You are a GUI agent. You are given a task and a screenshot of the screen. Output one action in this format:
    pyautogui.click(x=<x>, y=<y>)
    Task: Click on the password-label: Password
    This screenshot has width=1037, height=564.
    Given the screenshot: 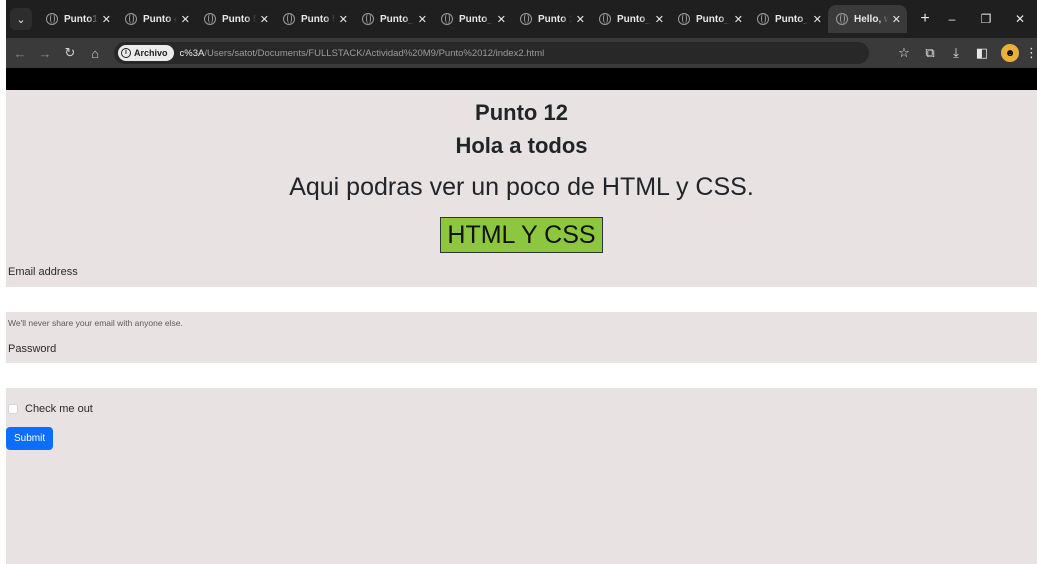 What is the action you would take?
    pyautogui.click(x=32, y=349)
    